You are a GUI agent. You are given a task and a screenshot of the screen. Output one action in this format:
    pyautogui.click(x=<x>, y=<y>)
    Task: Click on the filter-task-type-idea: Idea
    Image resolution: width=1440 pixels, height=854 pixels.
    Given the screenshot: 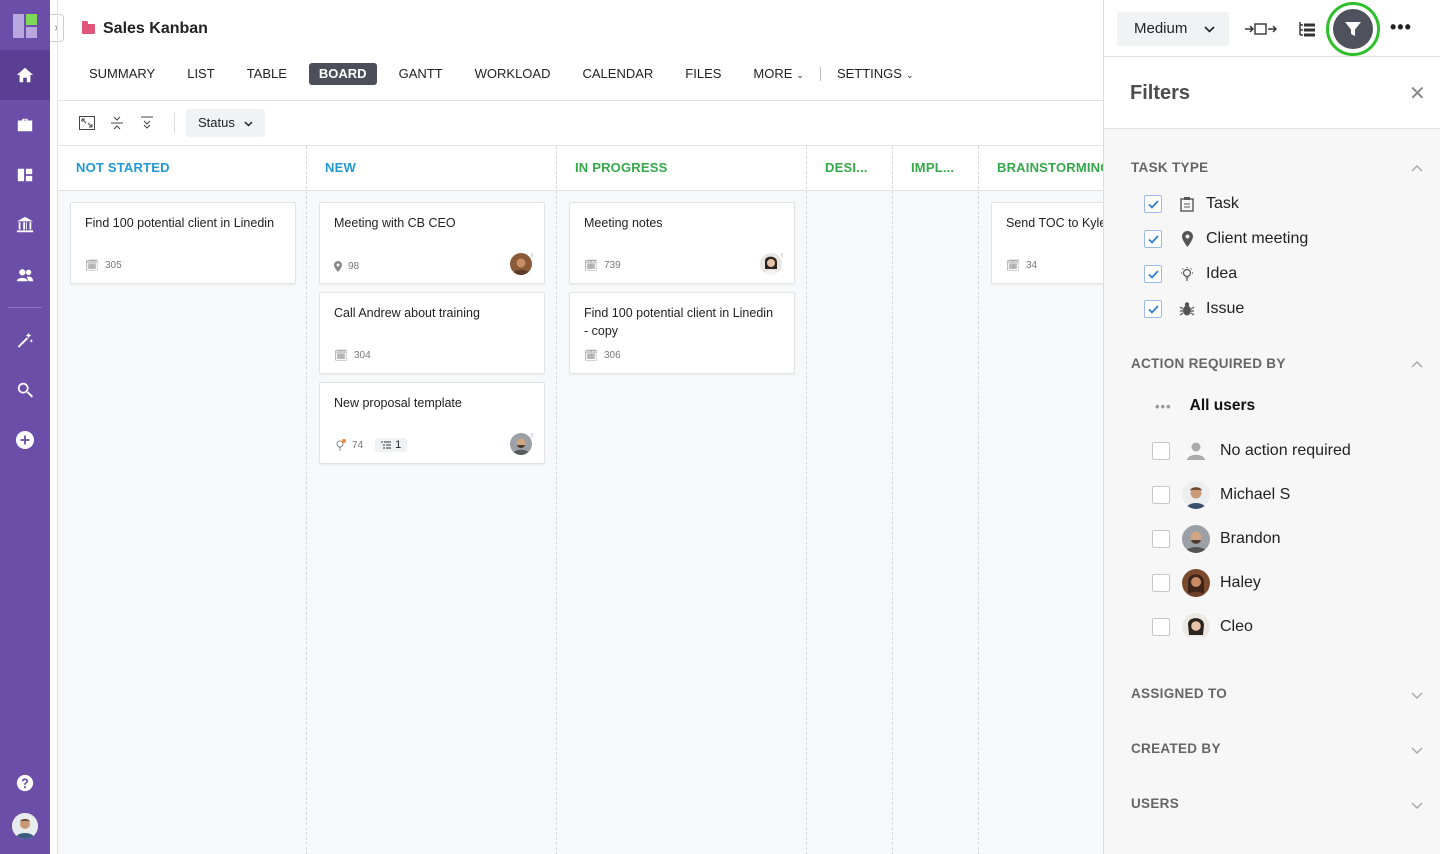 What is the action you would take?
    pyautogui.click(x=1190, y=274)
    